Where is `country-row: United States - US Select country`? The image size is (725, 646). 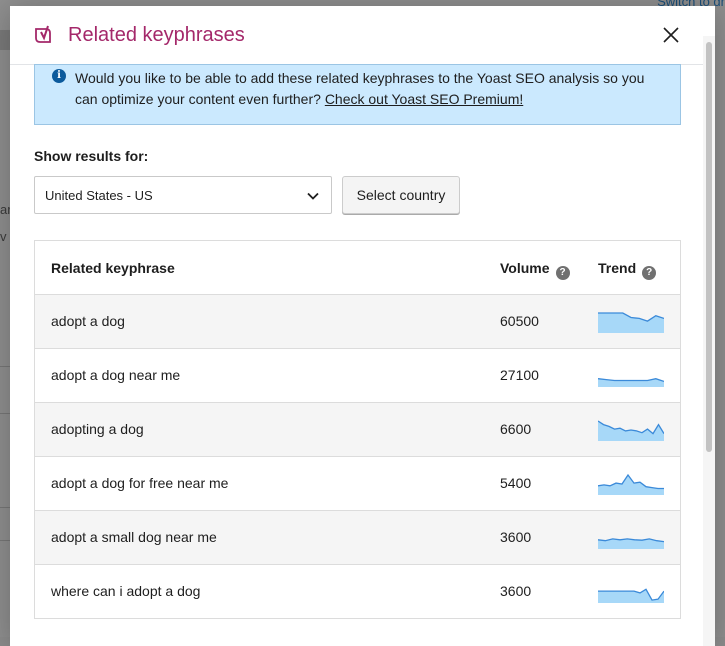 country-row: United States - US Select country is located at coordinates (357, 196).